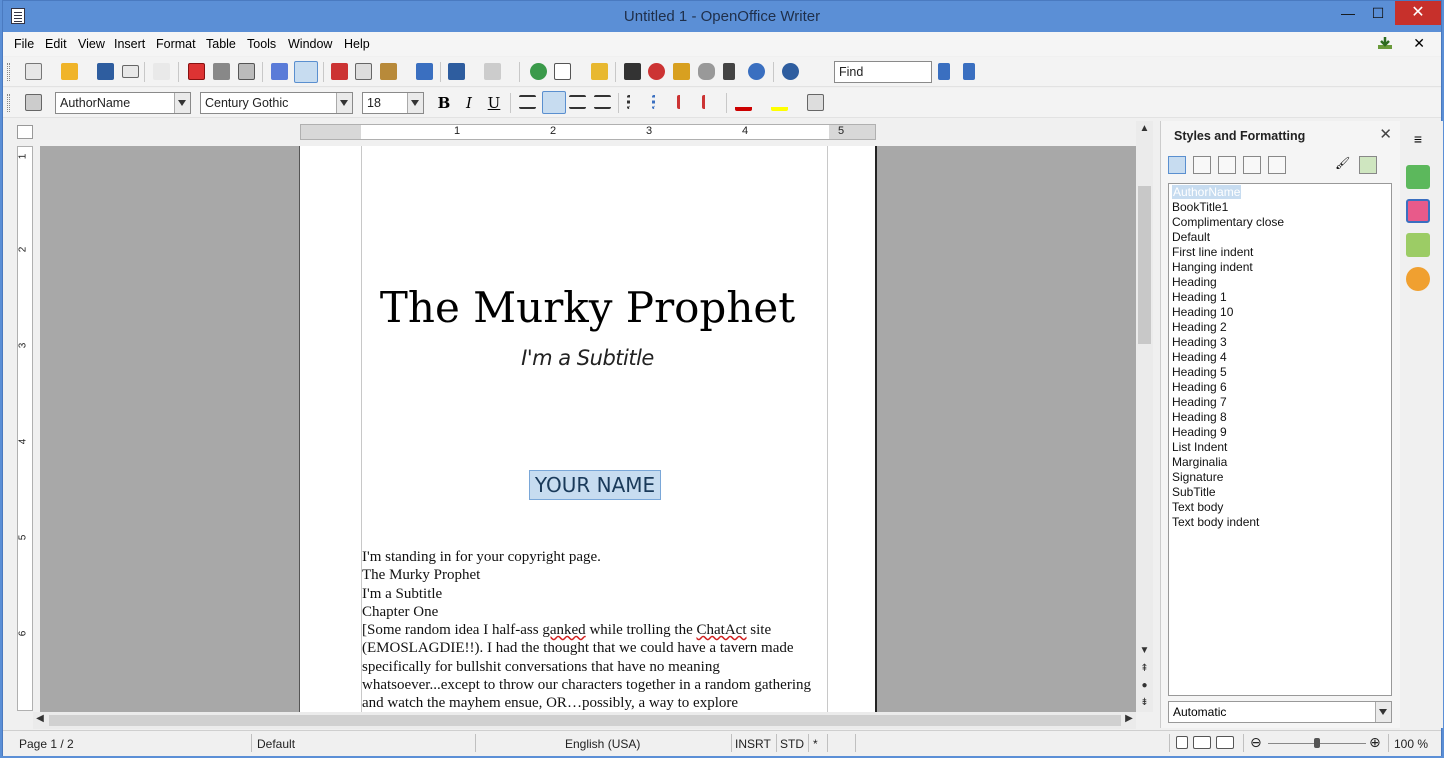  I want to click on background-color-icon, so click(815, 102).